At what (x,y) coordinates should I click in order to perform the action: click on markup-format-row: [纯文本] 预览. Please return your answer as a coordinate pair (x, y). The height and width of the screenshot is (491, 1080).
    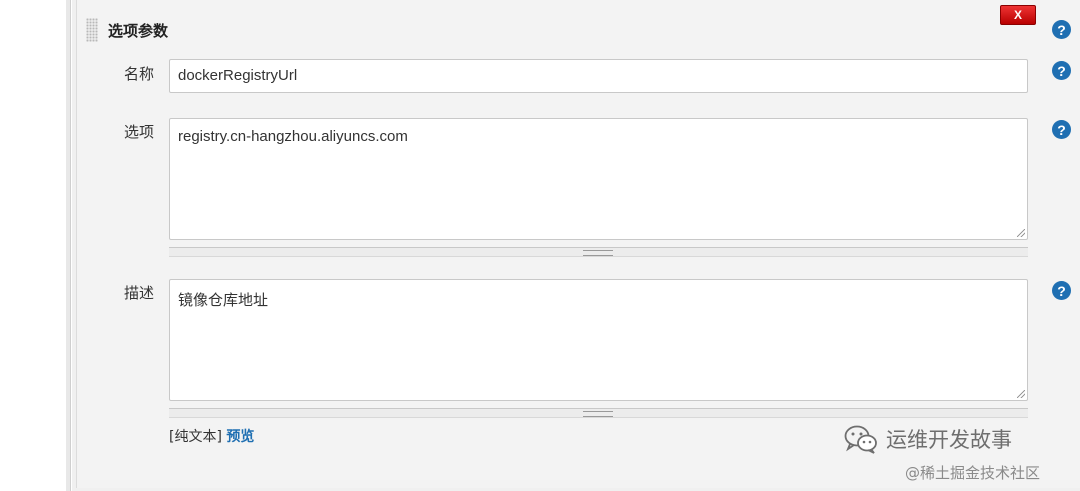
    Looking at the image, I should click on (211, 436).